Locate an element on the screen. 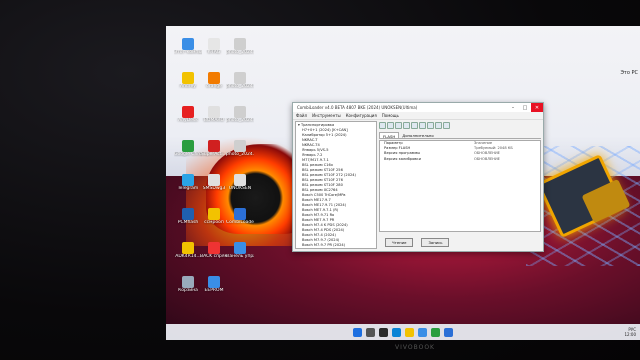 The image size is (640, 360). desktop-icon: BACK спрямов is located at coordinates (214, 257).